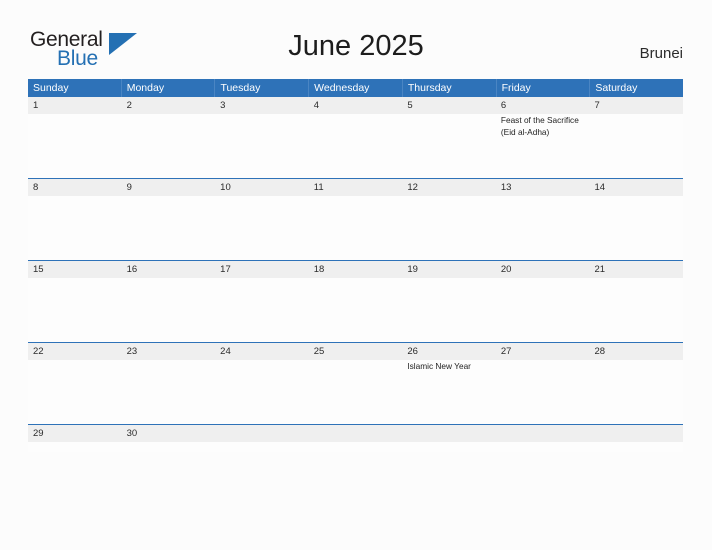  What do you see at coordinates (543, 269) in the screenshot?
I see `day-number: 20` at bounding box center [543, 269].